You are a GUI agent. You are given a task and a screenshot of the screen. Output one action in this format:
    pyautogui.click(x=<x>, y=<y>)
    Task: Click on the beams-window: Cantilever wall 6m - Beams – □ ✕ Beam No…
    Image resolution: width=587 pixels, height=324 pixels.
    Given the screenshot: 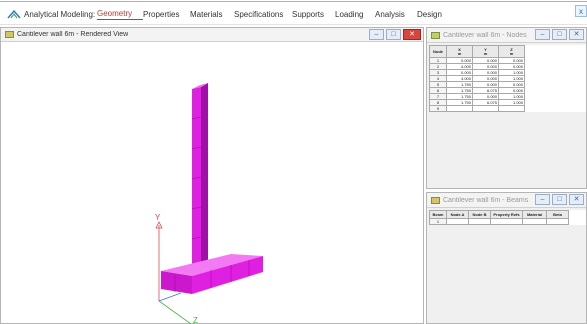 What is the action you would take?
    pyautogui.click(x=506, y=258)
    